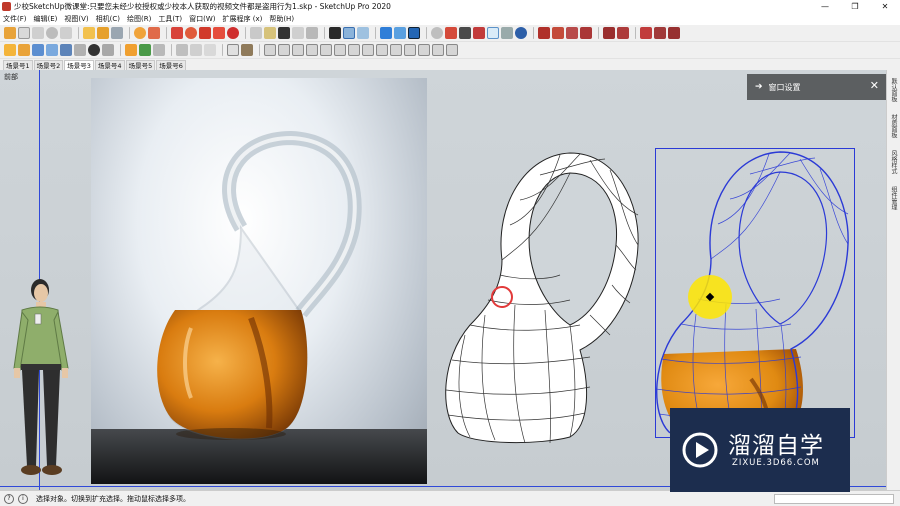  Describe the element at coordinates (10, 50) in the screenshot. I see `paint-bucket-icon` at that location.